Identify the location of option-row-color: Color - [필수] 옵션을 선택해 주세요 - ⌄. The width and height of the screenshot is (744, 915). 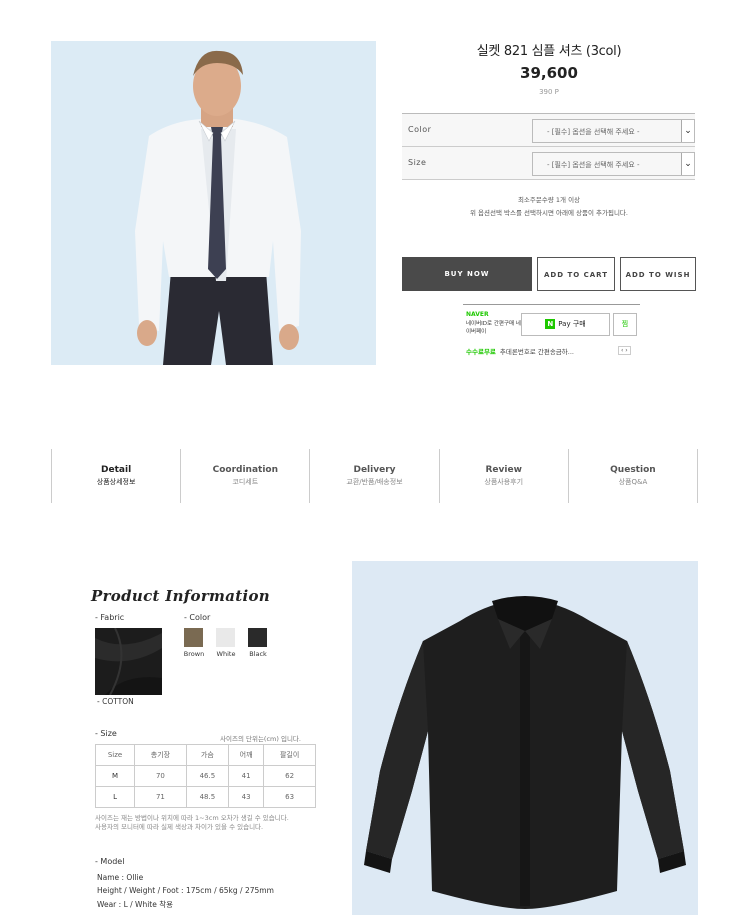
(548, 130).